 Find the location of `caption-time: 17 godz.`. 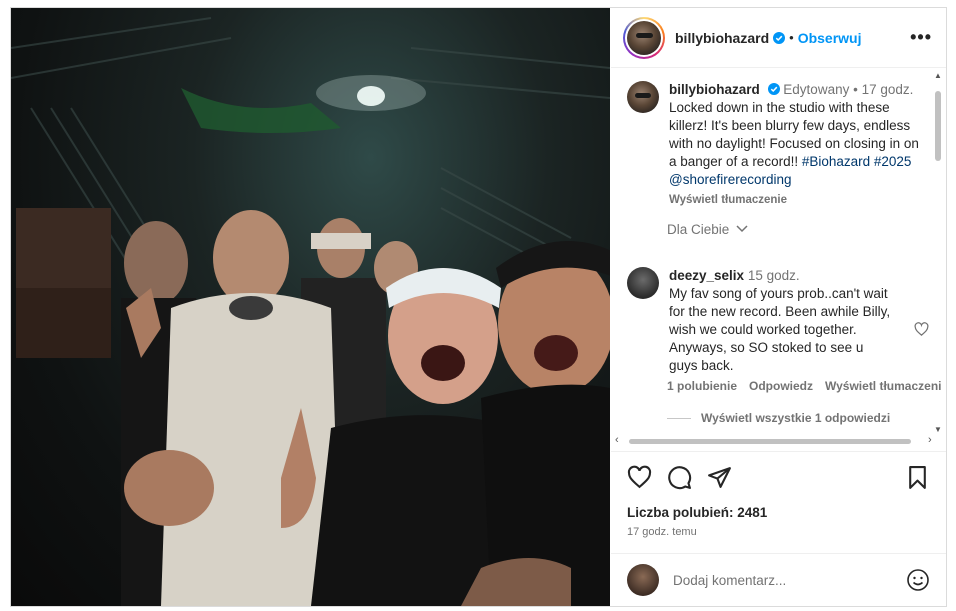

caption-time: 17 godz. is located at coordinates (888, 89).